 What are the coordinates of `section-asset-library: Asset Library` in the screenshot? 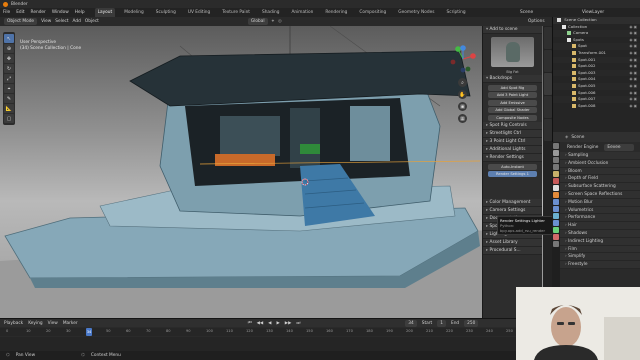 It's located at (512, 242).